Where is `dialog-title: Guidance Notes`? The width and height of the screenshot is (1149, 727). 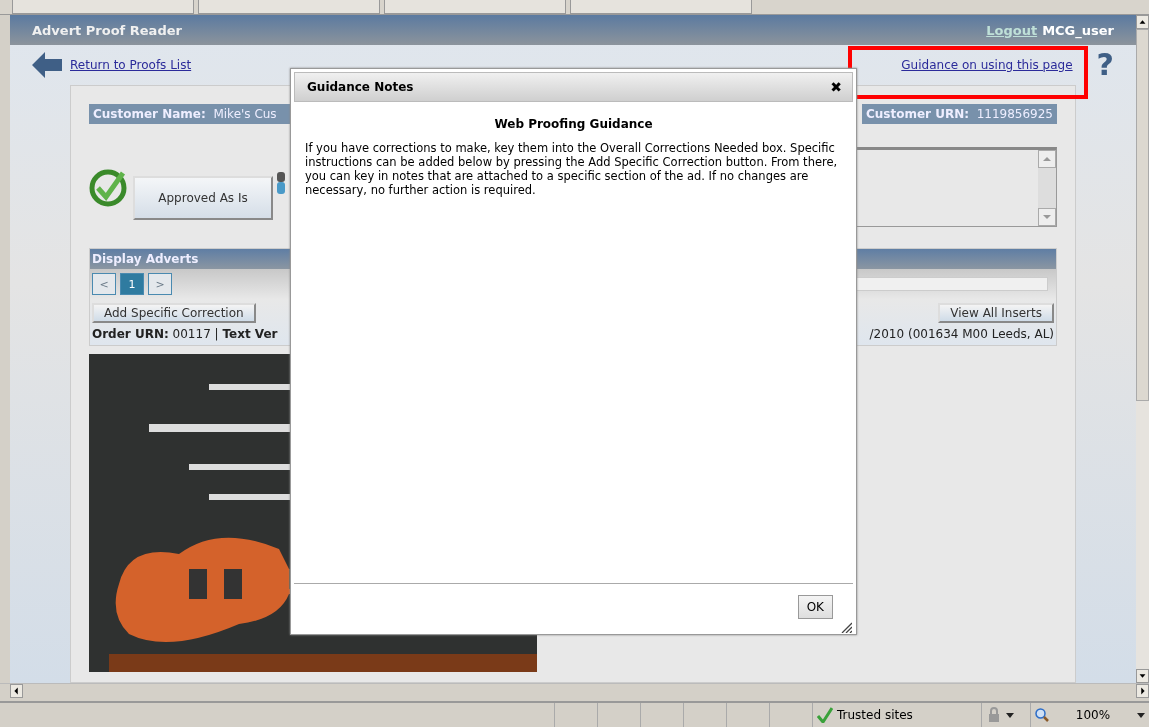 dialog-title: Guidance Notes is located at coordinates (360, 87).